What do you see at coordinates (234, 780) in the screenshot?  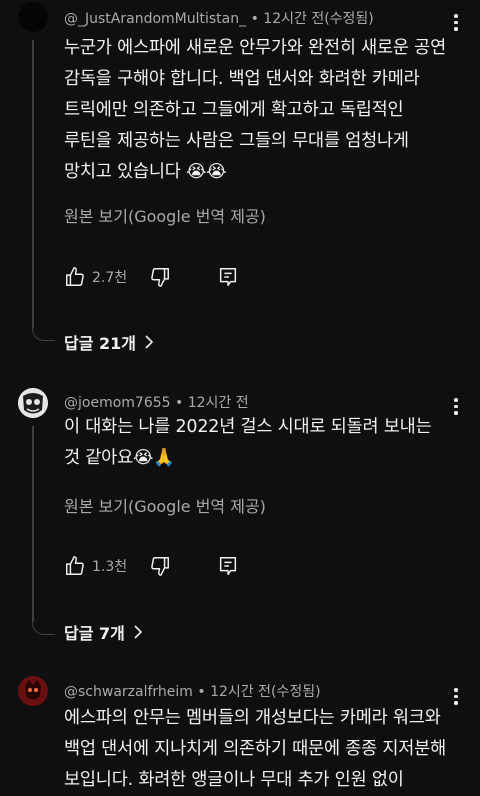 I see `comment-line: 보입니다. 화려한 앵글이나 무대 추가 인원 없이` at bounding box center [234, 780].